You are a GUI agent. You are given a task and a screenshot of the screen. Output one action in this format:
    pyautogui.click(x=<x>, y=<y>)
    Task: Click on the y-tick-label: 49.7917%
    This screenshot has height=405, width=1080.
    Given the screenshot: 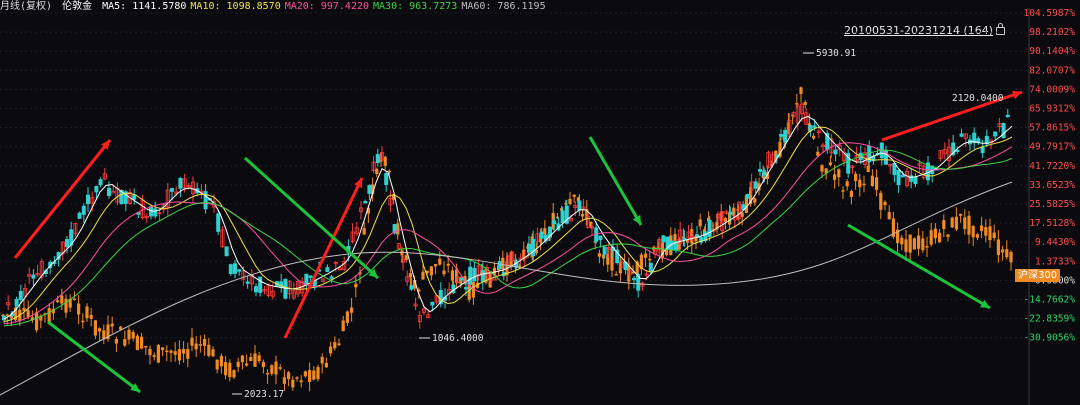 What is the action you would take?
    pyautogui.click(x=1052, y=147)
    